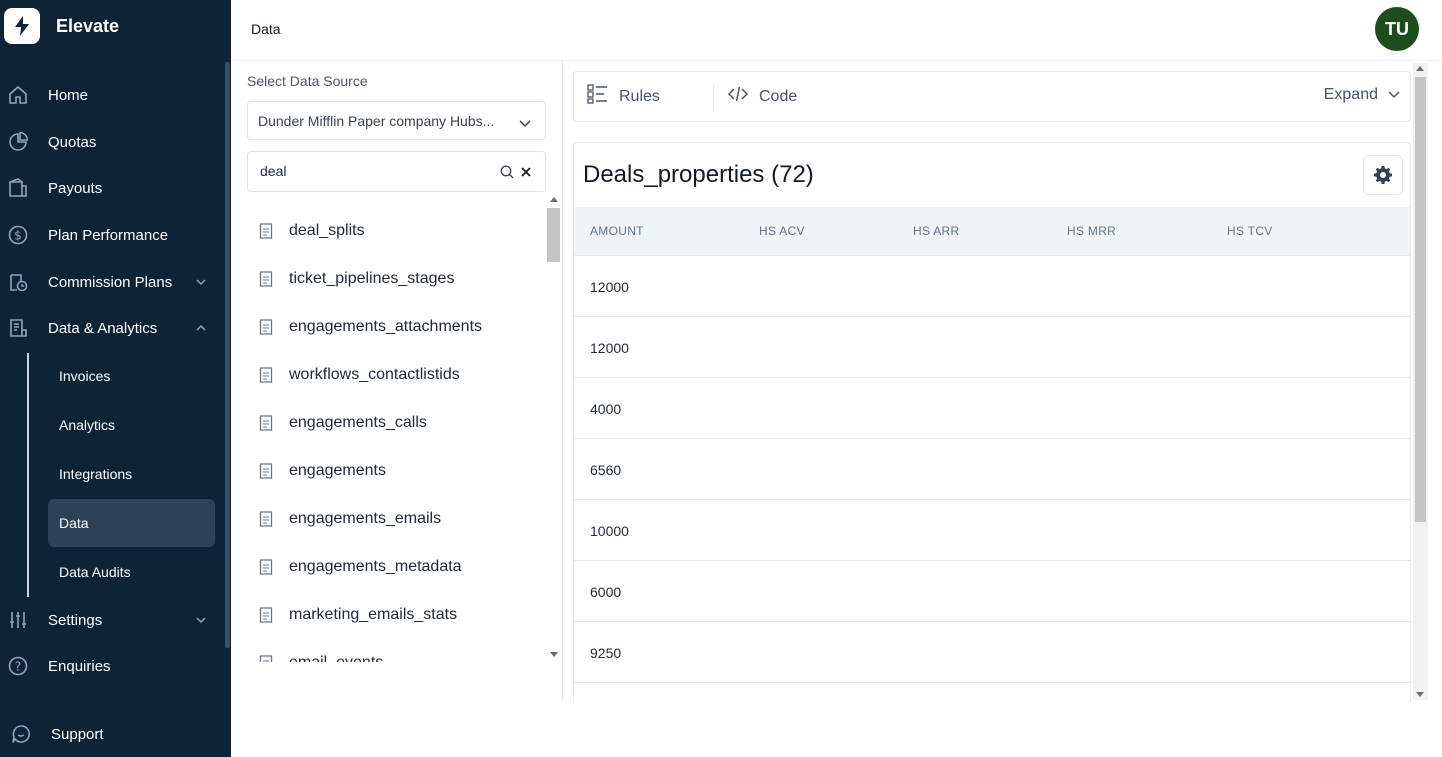 Image resolution: width=1442 pixels, height=757 pixels. Describe the element at coordinates (227, 355) in the screenshot. I see `sidebar-scrollbar` at that location.